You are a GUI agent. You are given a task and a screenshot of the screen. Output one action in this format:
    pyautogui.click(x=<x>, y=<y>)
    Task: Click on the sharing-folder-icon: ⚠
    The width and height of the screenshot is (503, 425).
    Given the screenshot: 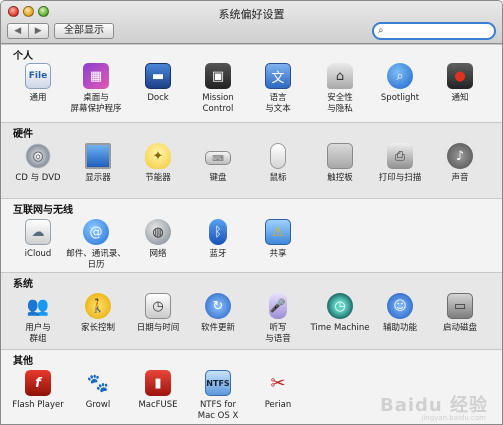 What is the action you would take?
    pyautogui.click(x=278, y=232)
    